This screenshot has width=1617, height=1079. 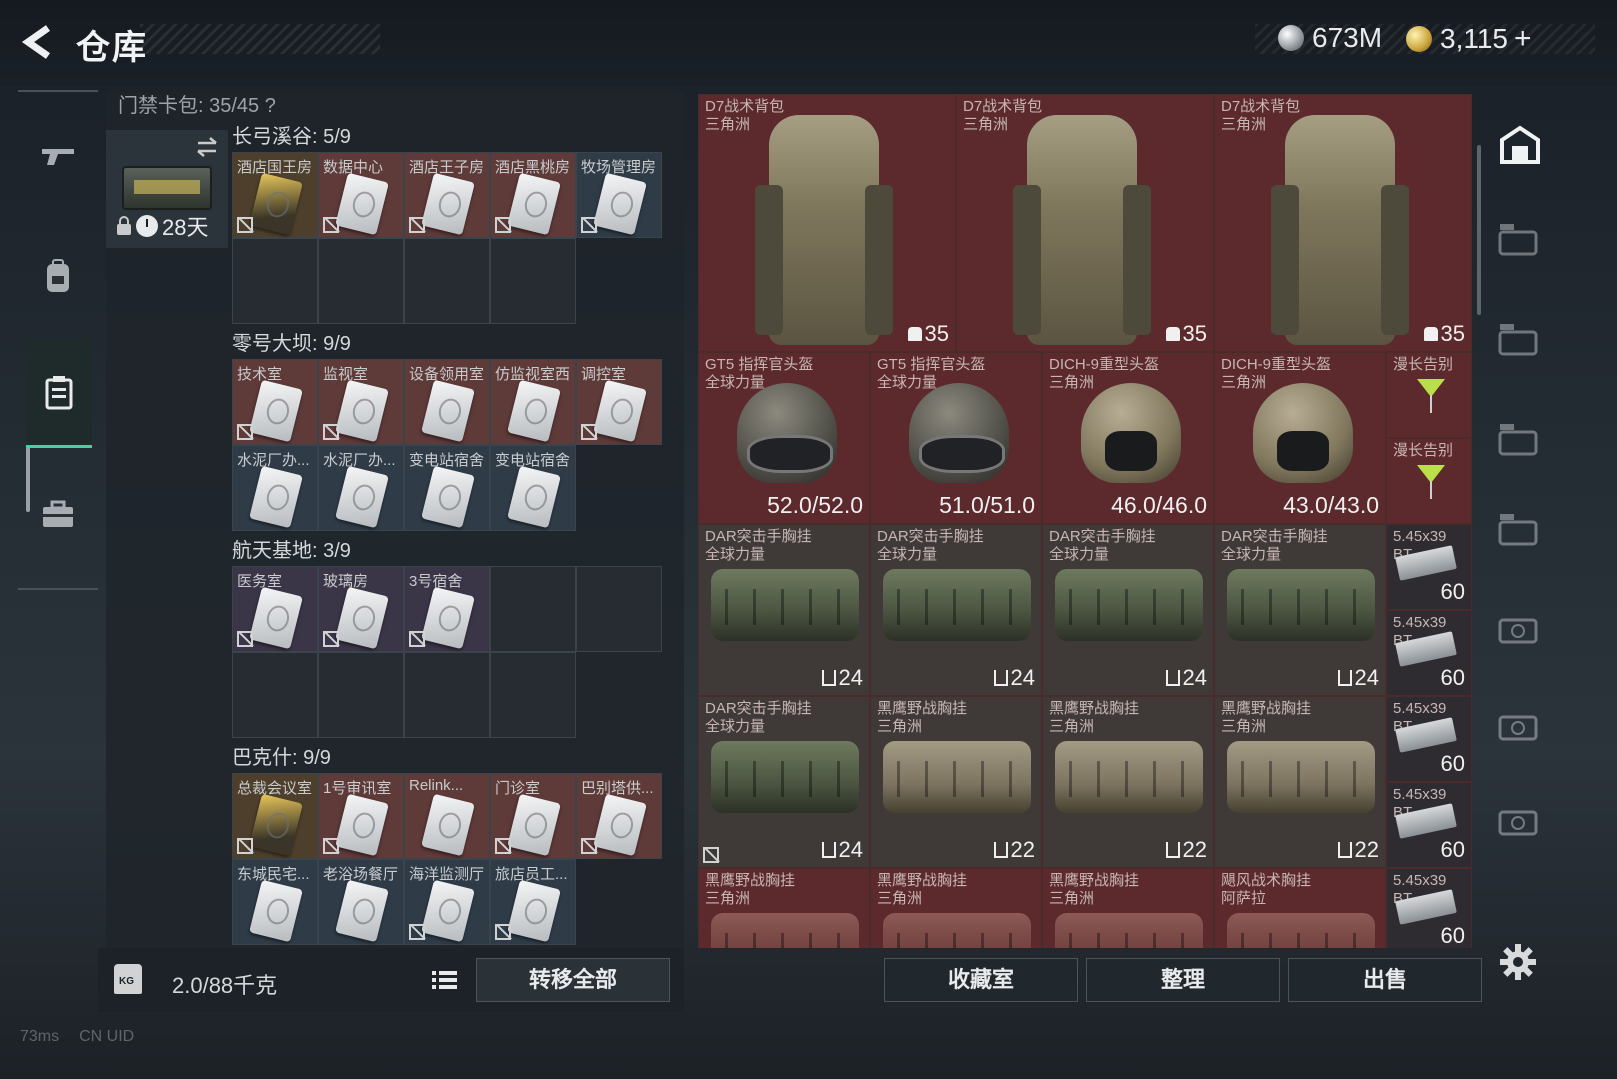 I want to click on keycard-slot: 医务室, so click(x=275, y=609).